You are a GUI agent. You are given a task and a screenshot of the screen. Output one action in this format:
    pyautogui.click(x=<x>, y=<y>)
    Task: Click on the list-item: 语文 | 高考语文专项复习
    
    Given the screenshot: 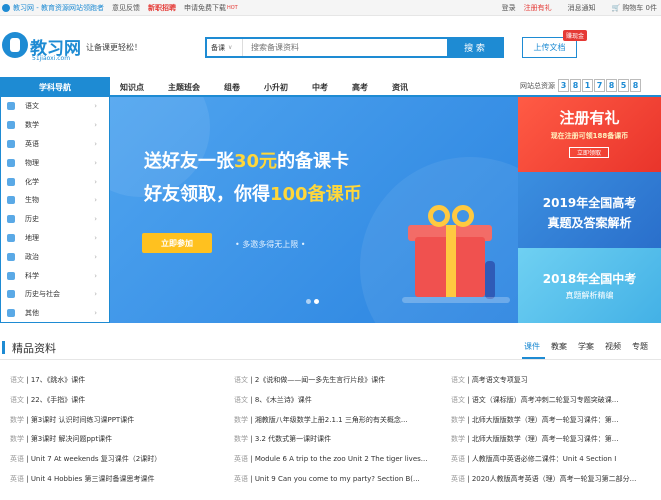 What is the action you would take?
    pyautogui.click(x=555, y=385)
    